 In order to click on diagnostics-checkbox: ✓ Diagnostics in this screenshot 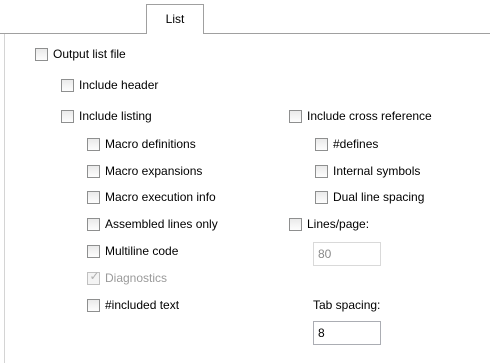, I will do `click(127, 278)`.